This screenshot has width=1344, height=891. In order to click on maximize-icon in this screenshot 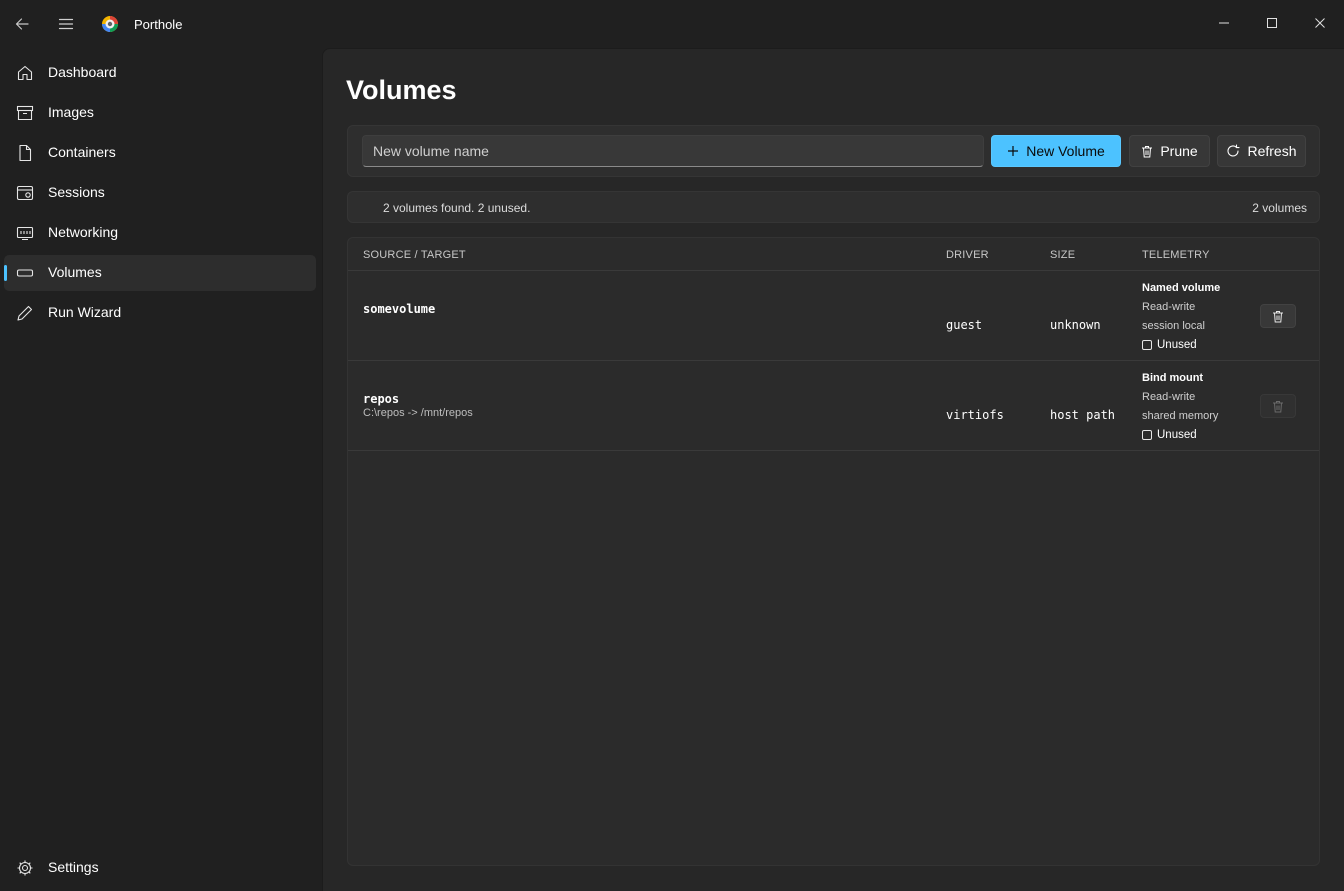, I will do `click(1272, 23)`.